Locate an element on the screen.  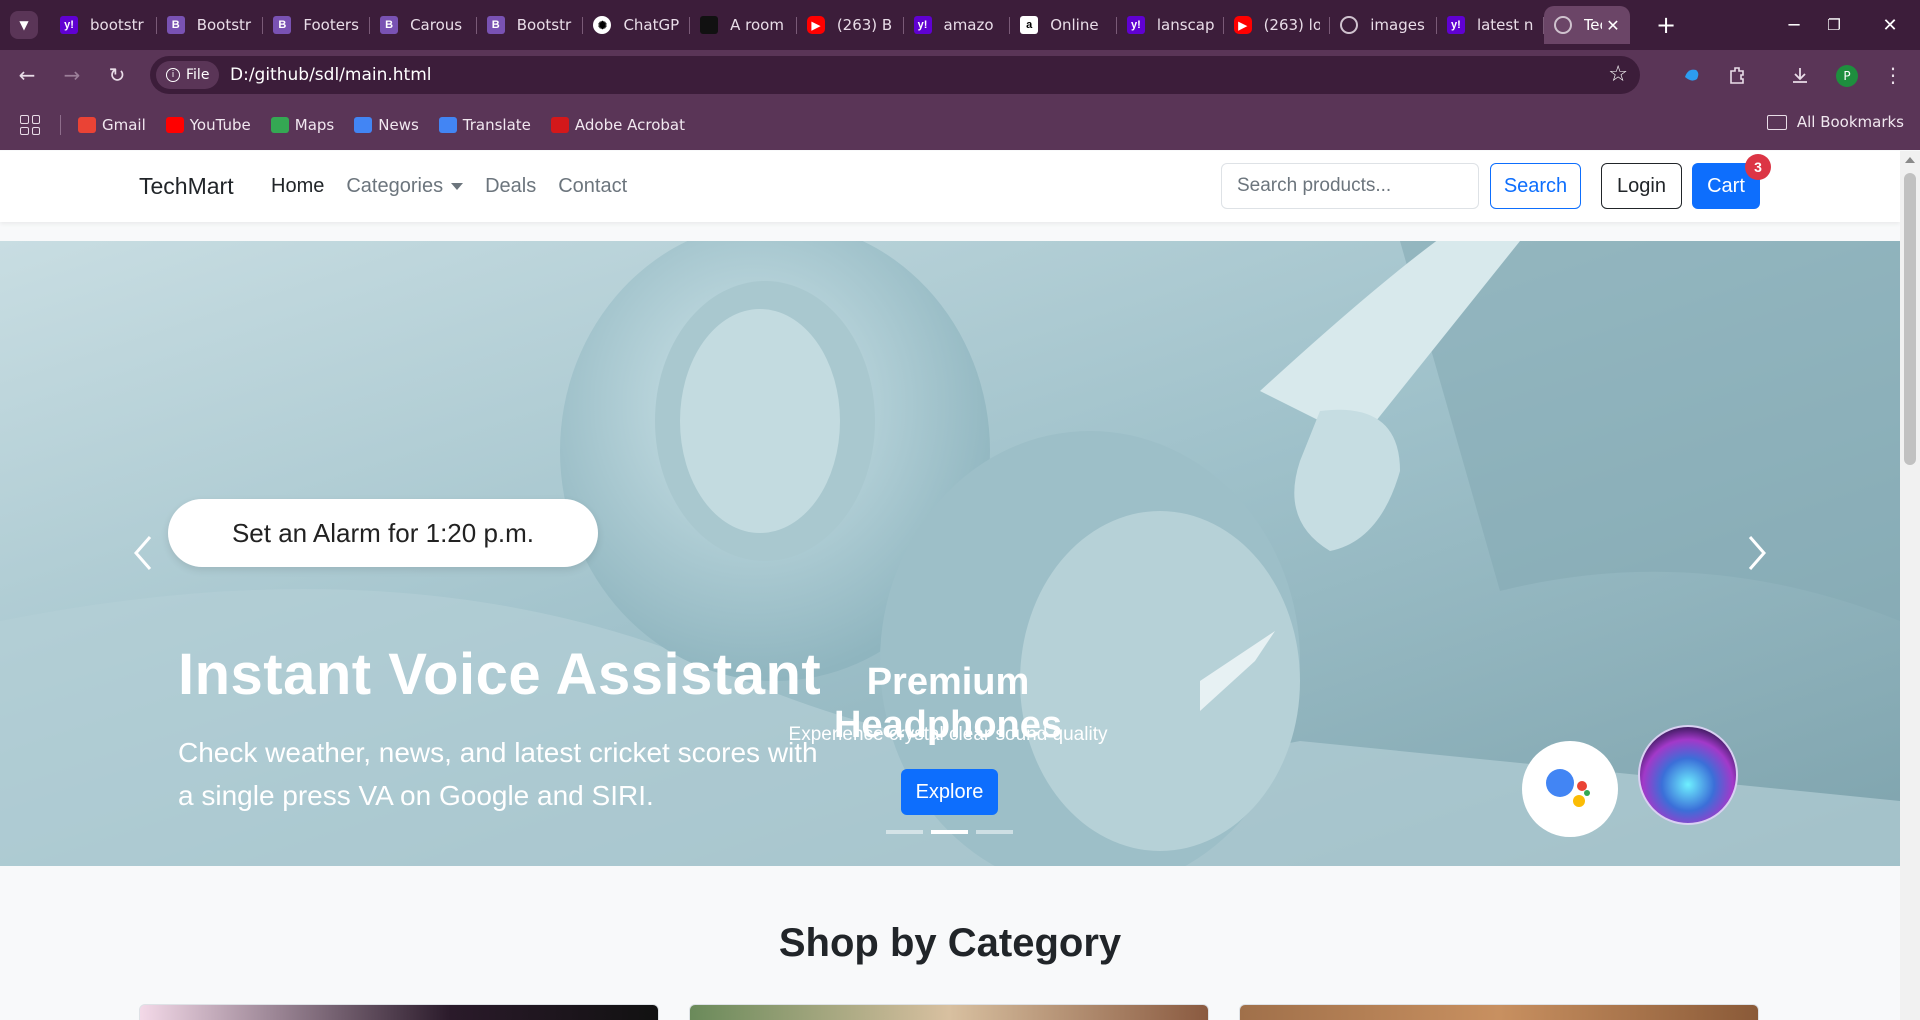
bookmark-star-icon: ☆ is located at coordinates (1618, 74).